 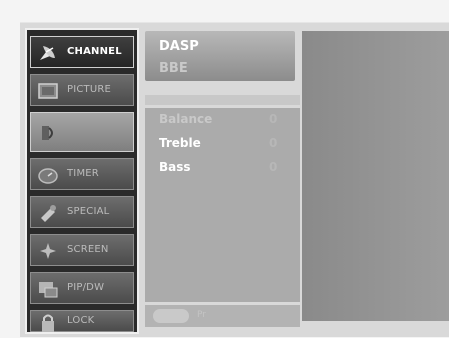 What do you see at coordinates (185, 119) in the screenshot?
I see `menu-option-balance: Balance` at bounding box center [185, 119].